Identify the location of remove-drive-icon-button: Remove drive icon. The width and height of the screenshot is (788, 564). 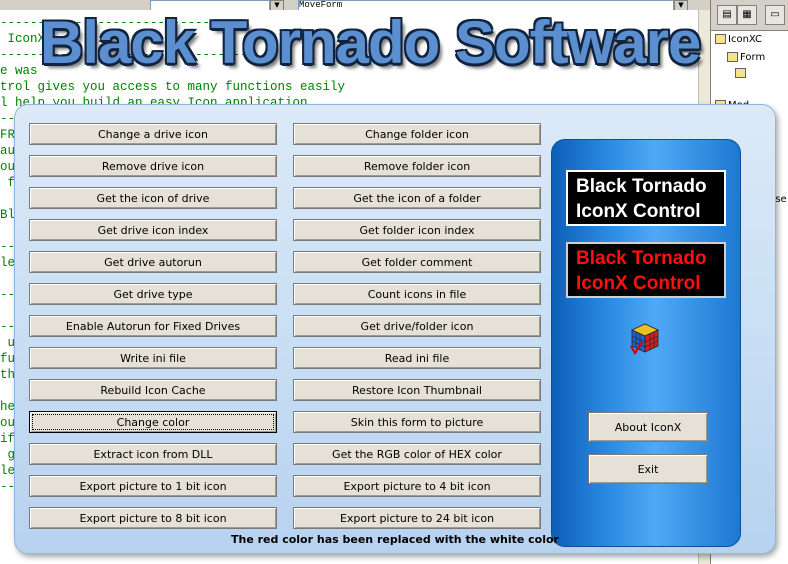
(153, 166).